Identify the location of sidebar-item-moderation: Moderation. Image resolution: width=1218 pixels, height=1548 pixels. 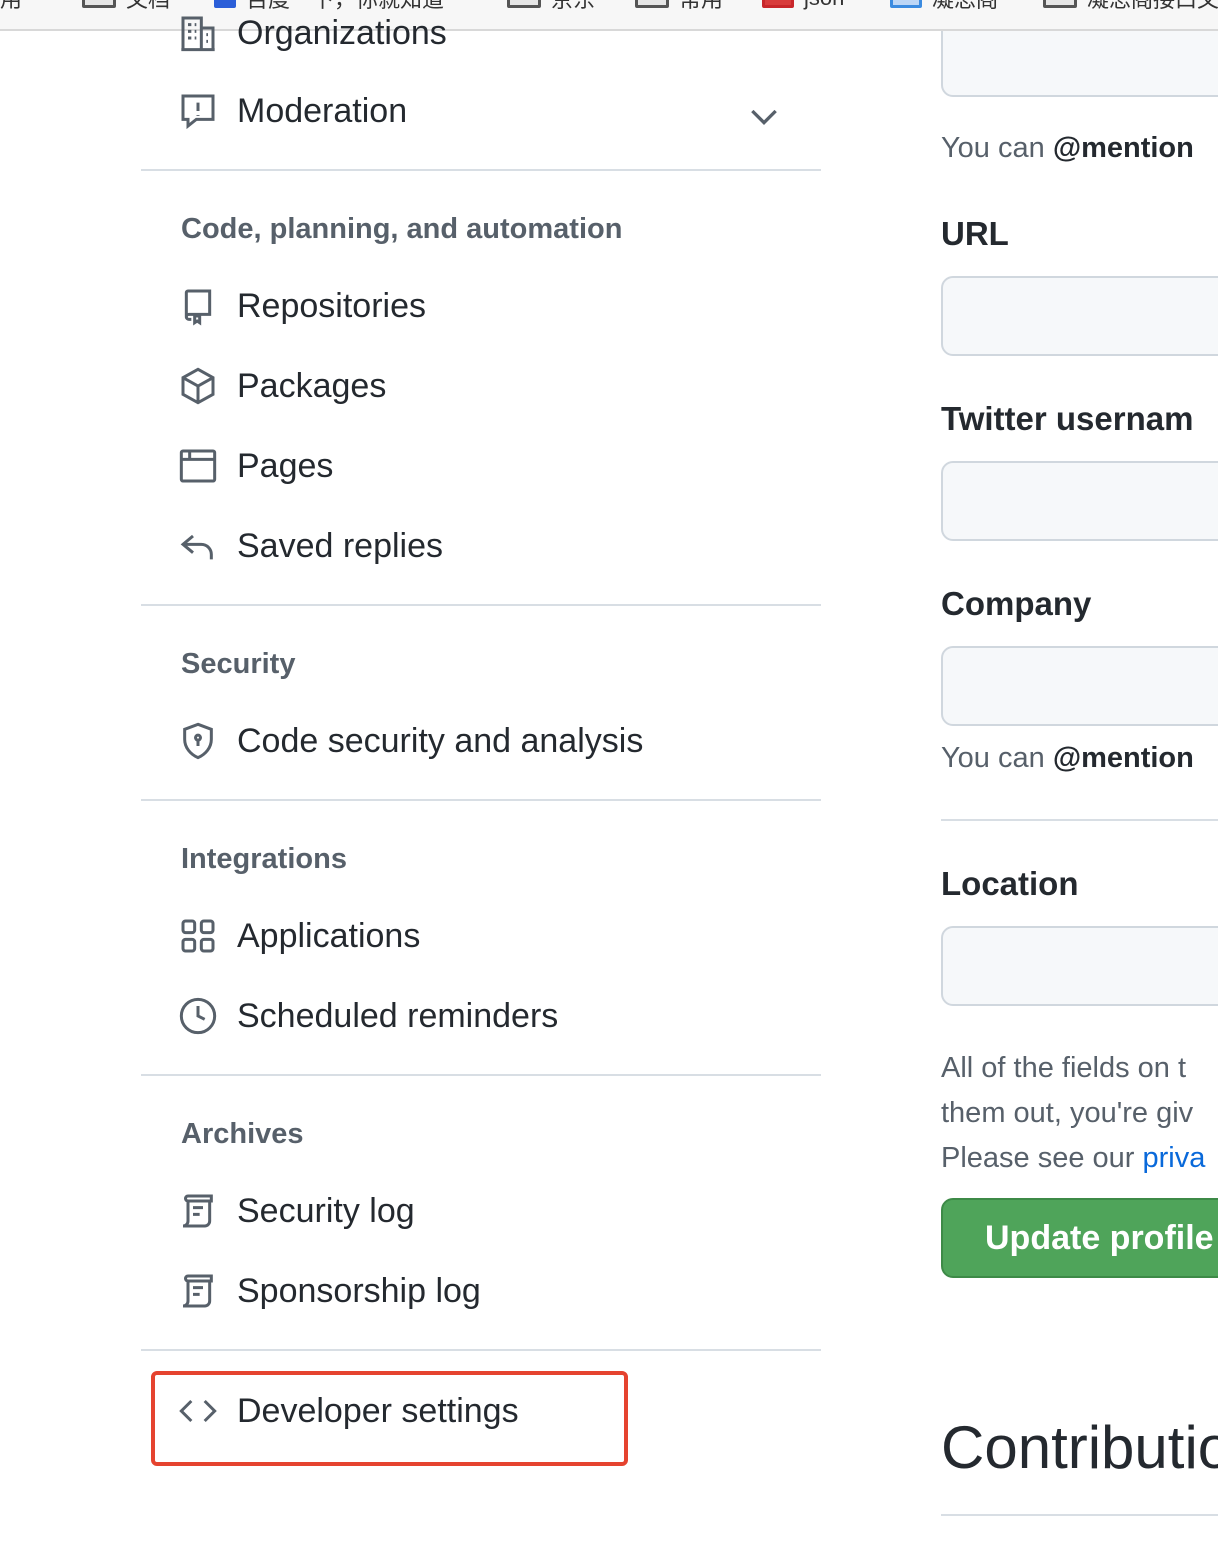
(481, 111).